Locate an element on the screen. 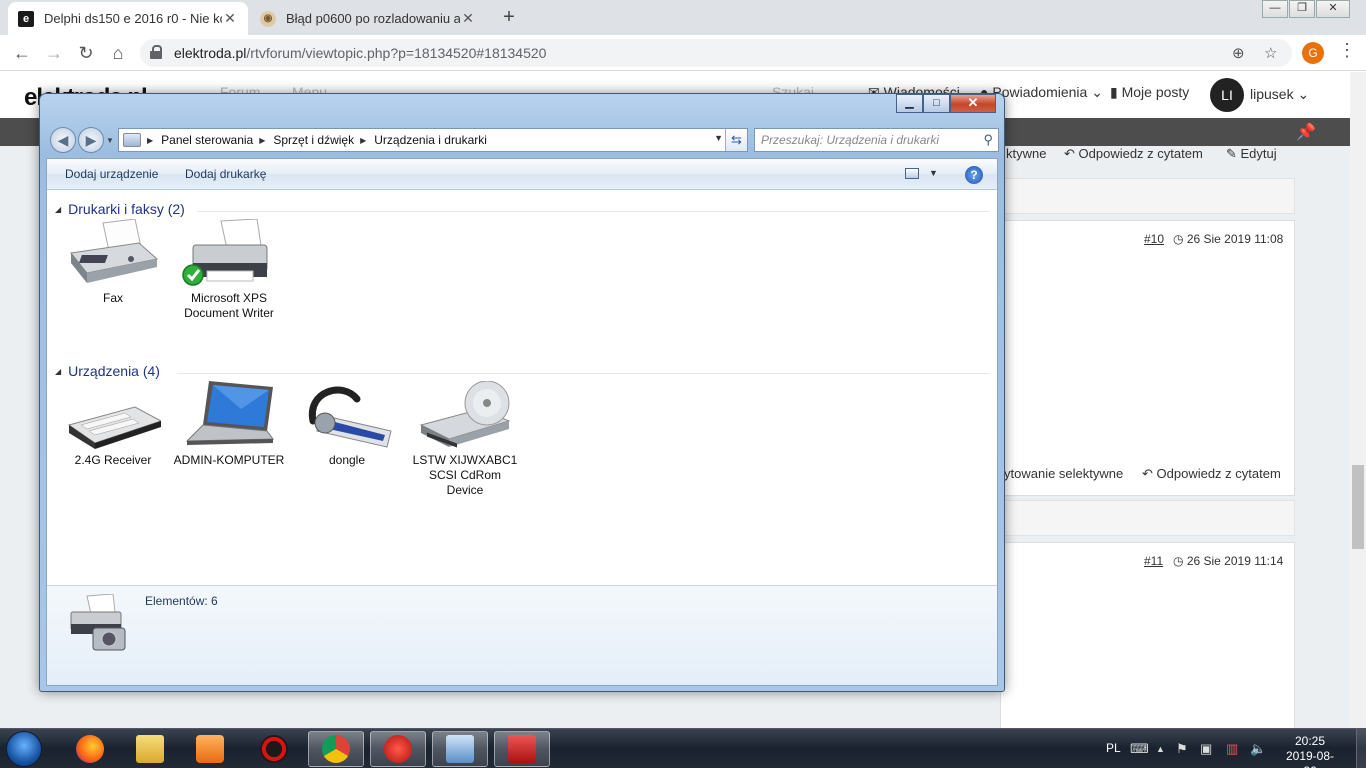 This screenshot has height=768, width=1366. close-button: ✕ is located at coordinates (973, 103).